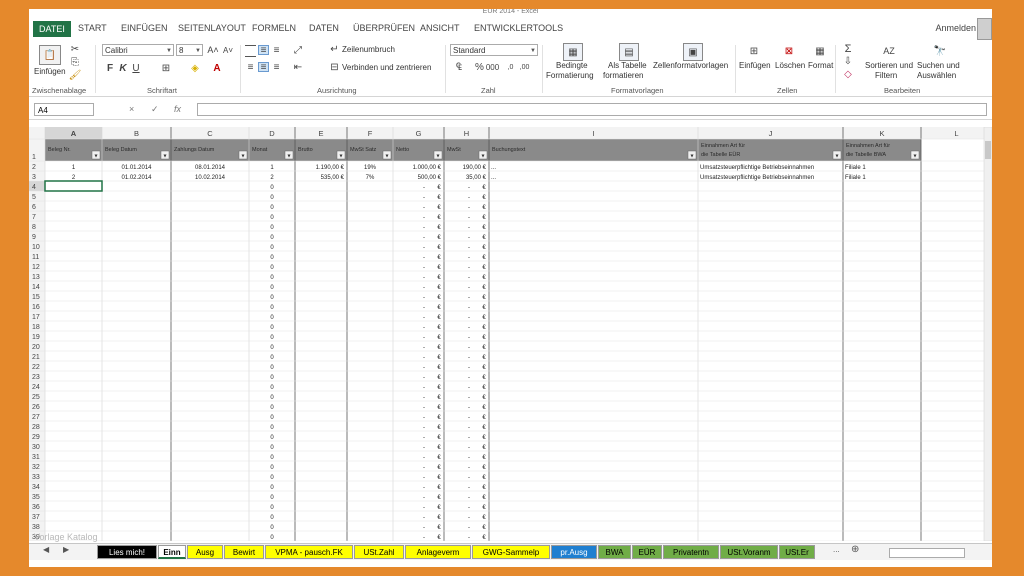  I want to click on sort-filter-line2: Filtern, so click(886, 75).